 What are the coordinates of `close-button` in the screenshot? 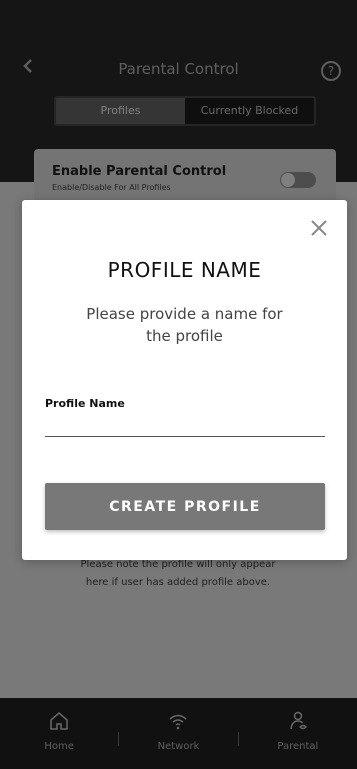 It's located at (319, 228).